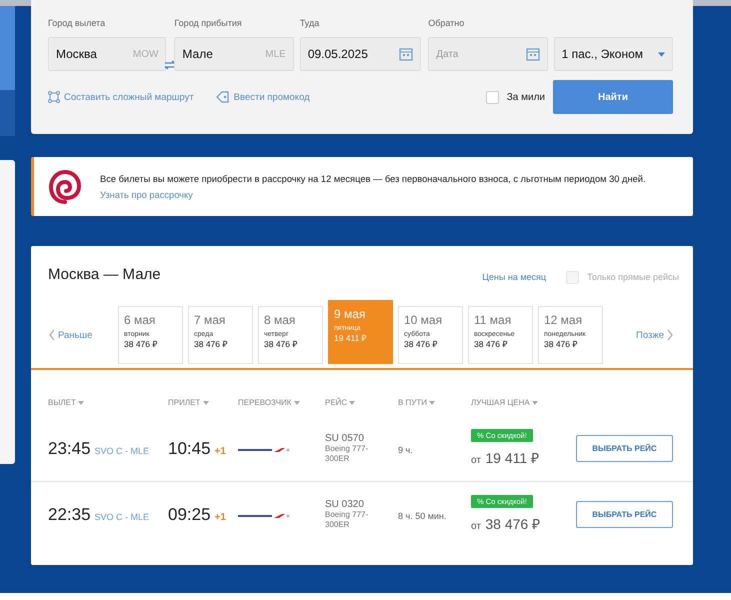 This screenshot has width=731, height=600. What do you see at coordinates (121, 97) in the screenshot?
I see `link: Составить сложный маршрут` at bounding box center [121, 97].